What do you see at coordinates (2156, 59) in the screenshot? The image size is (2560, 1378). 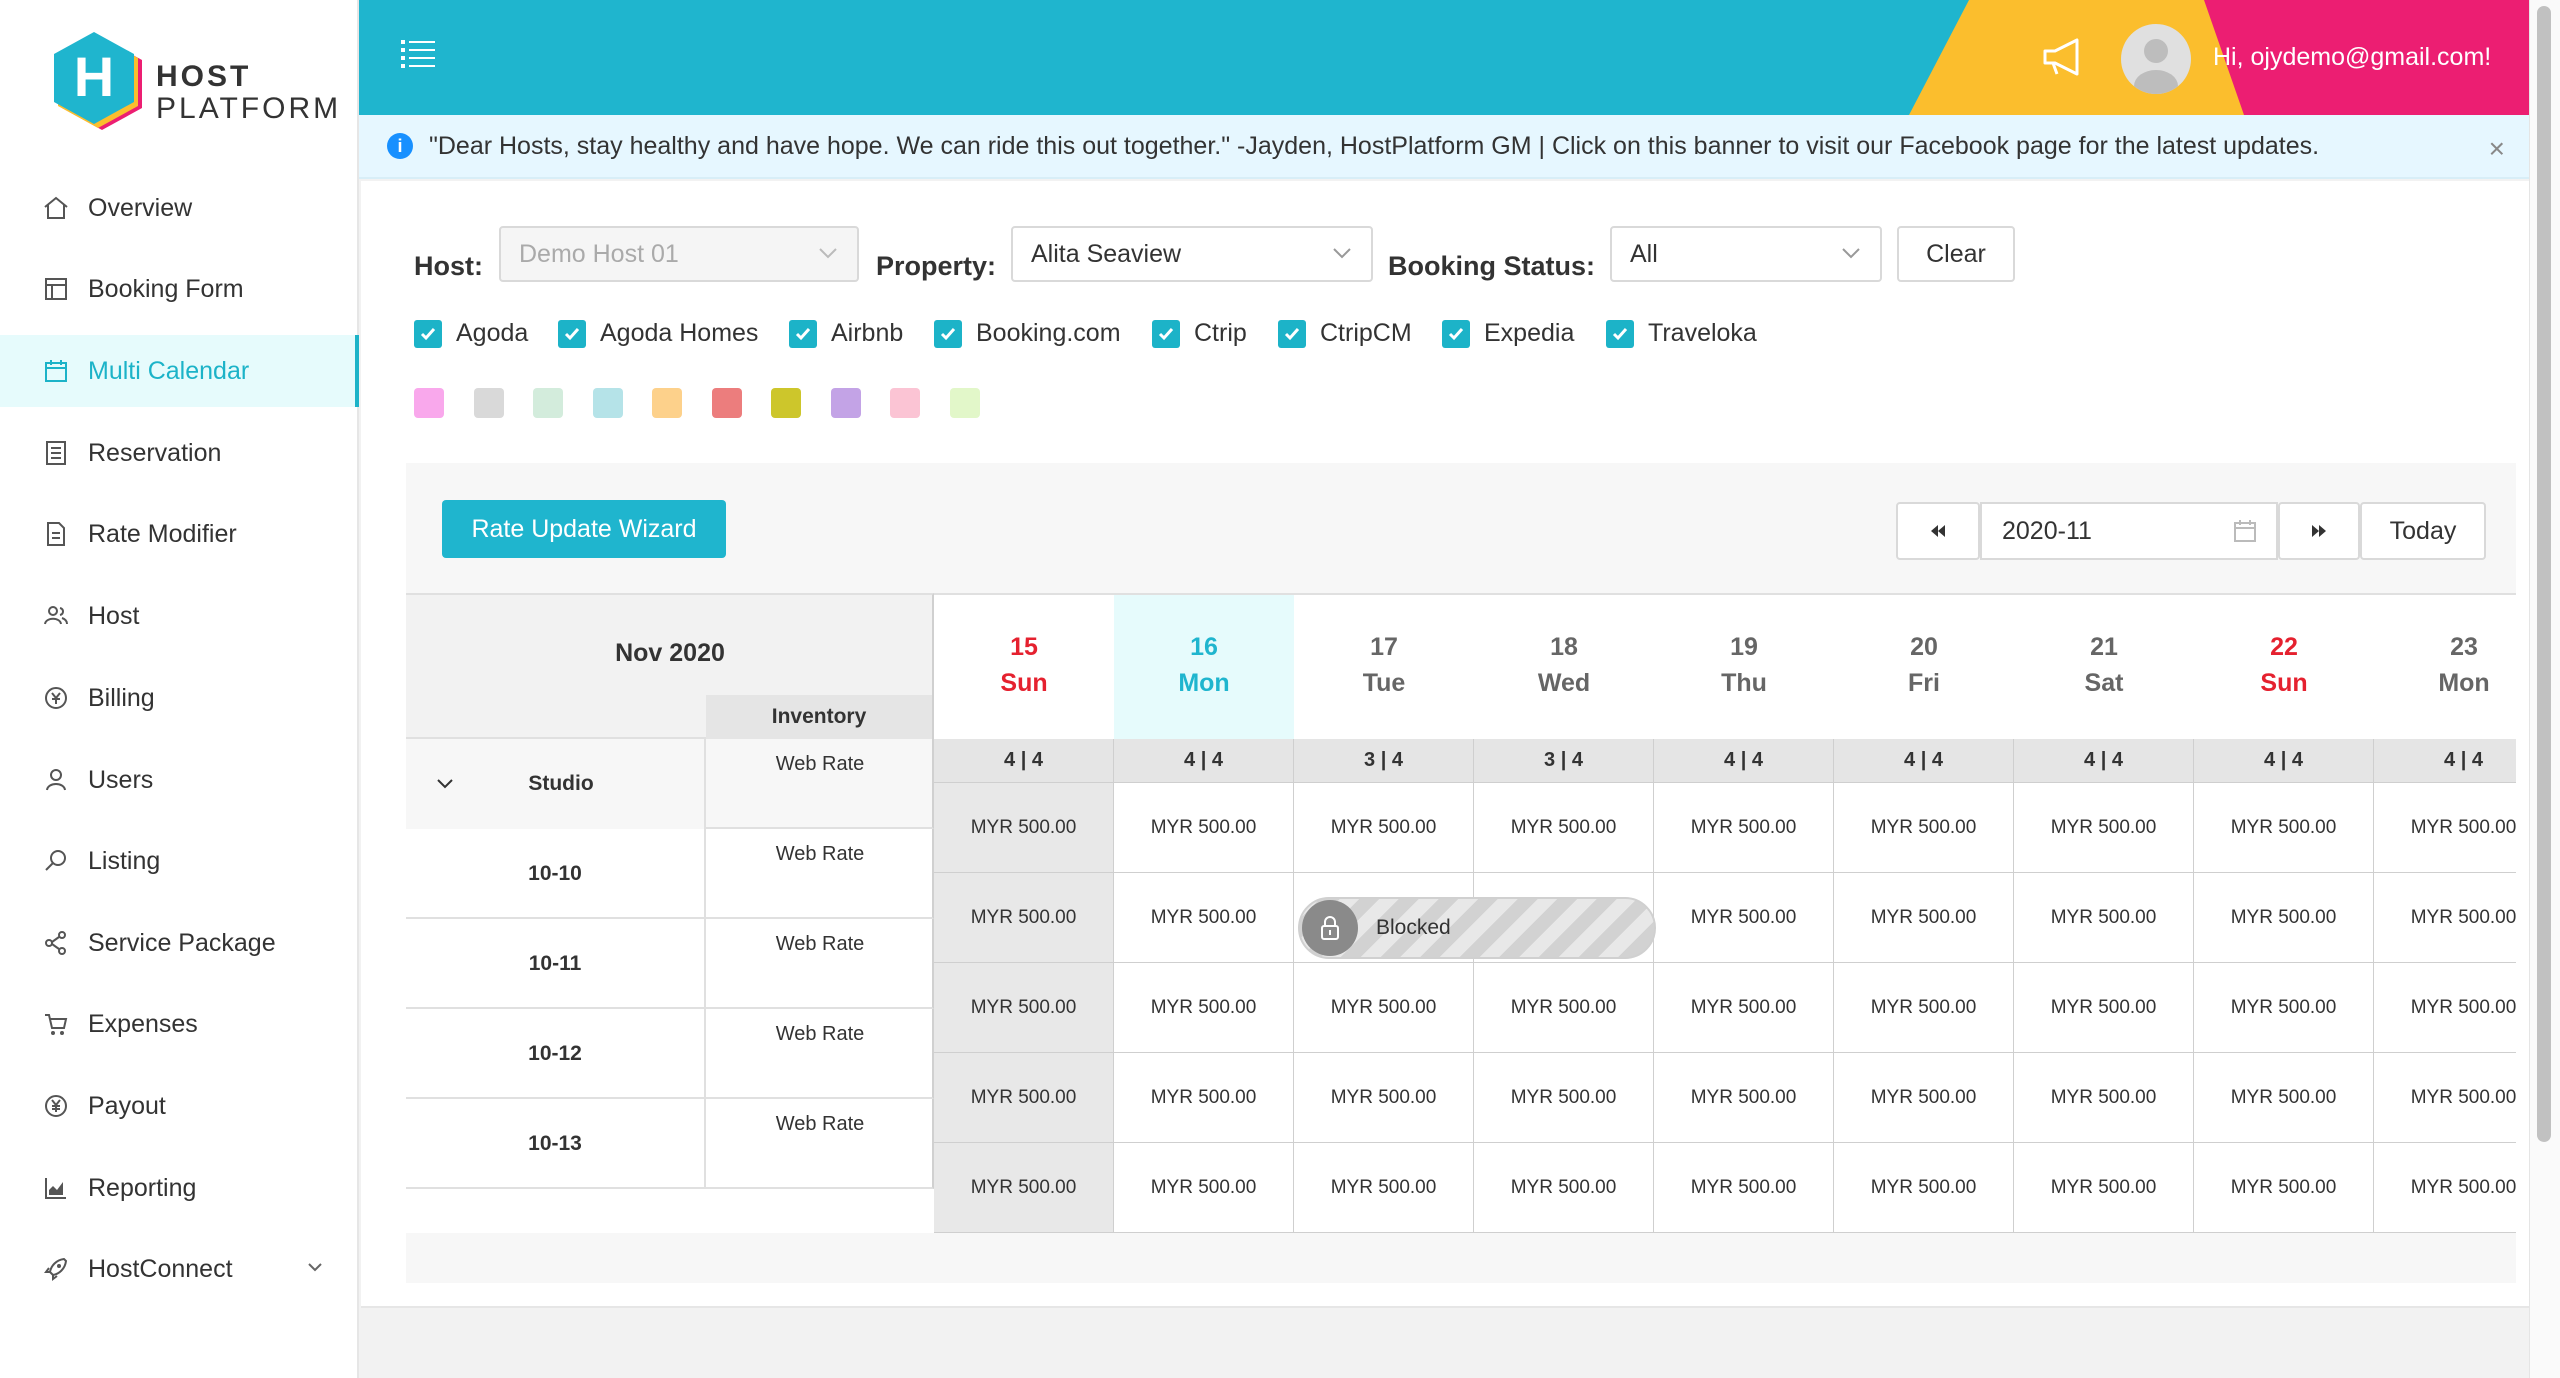 I see `avatar` at bounding box center [2156, 59].